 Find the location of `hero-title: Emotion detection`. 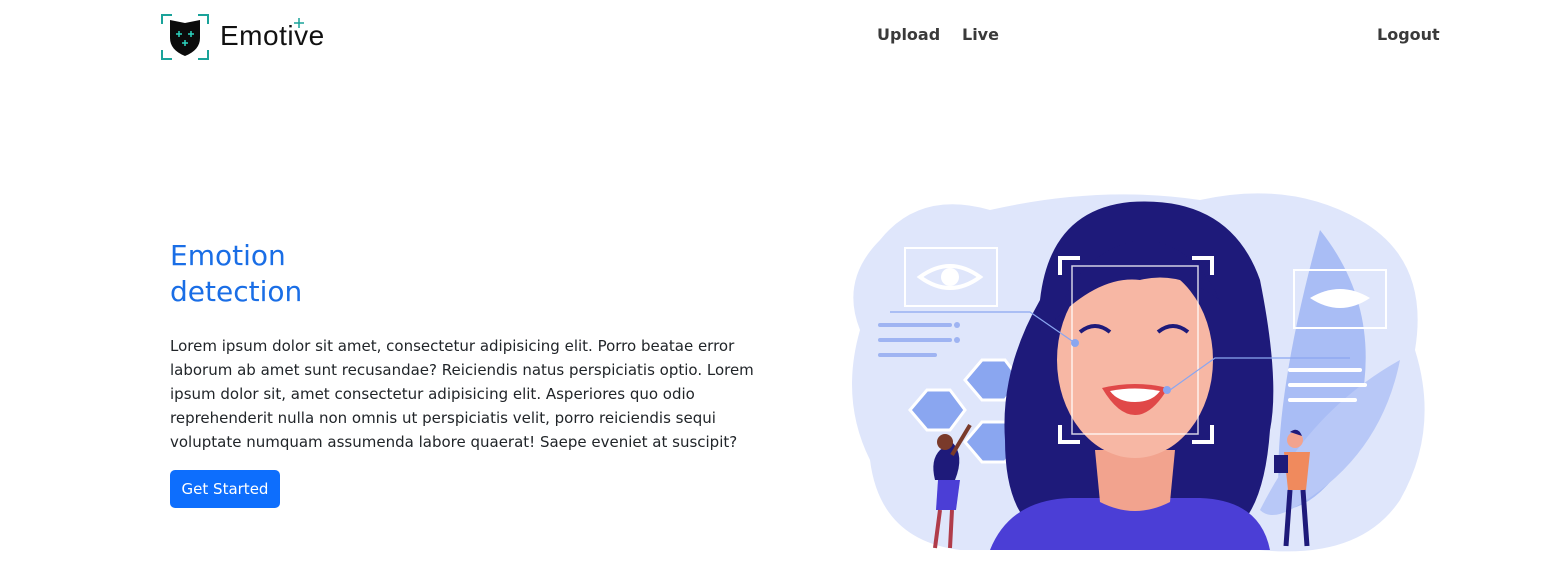

hero-title: Emotion detection is located at coordinates (320, 274).